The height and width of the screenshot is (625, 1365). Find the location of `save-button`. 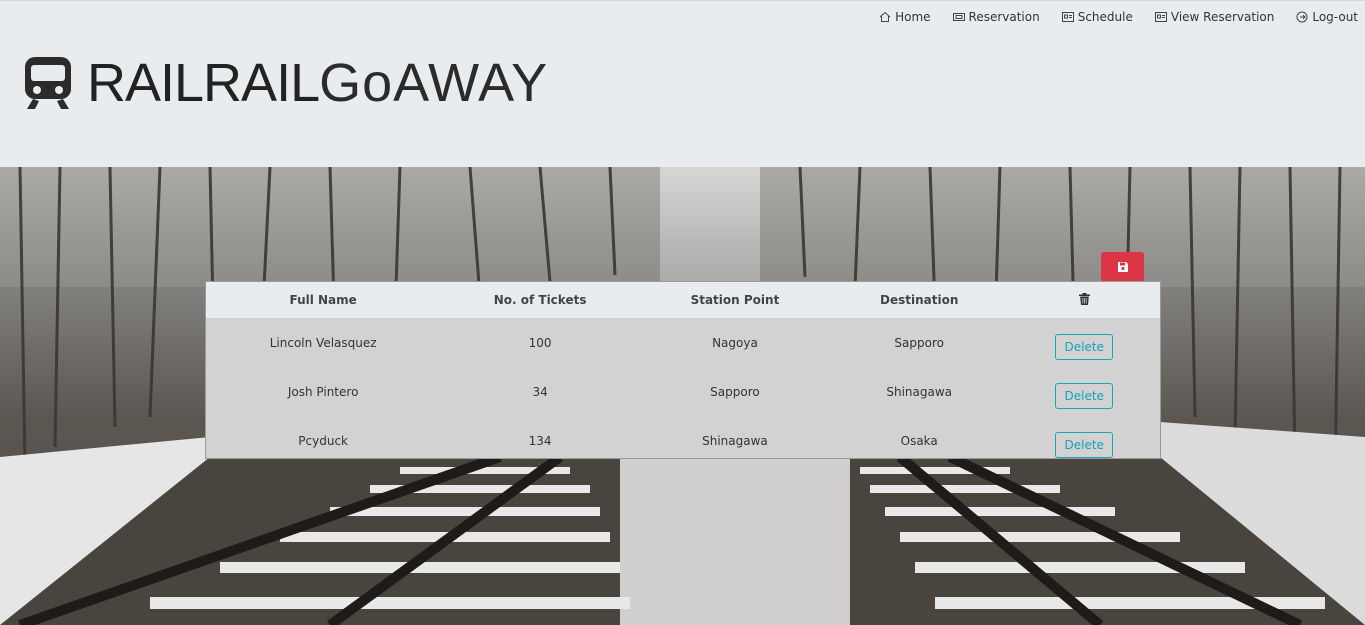

save-button is located at coordinates (1122, 267).